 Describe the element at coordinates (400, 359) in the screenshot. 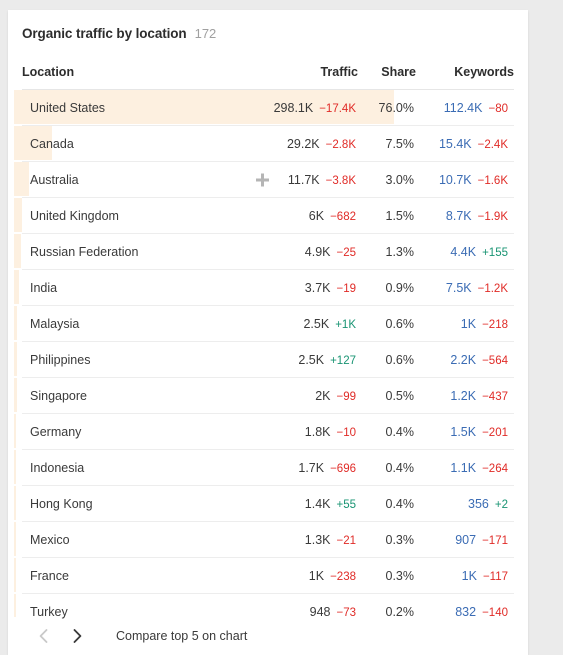

I see `share-value: 0.6%` at that location.